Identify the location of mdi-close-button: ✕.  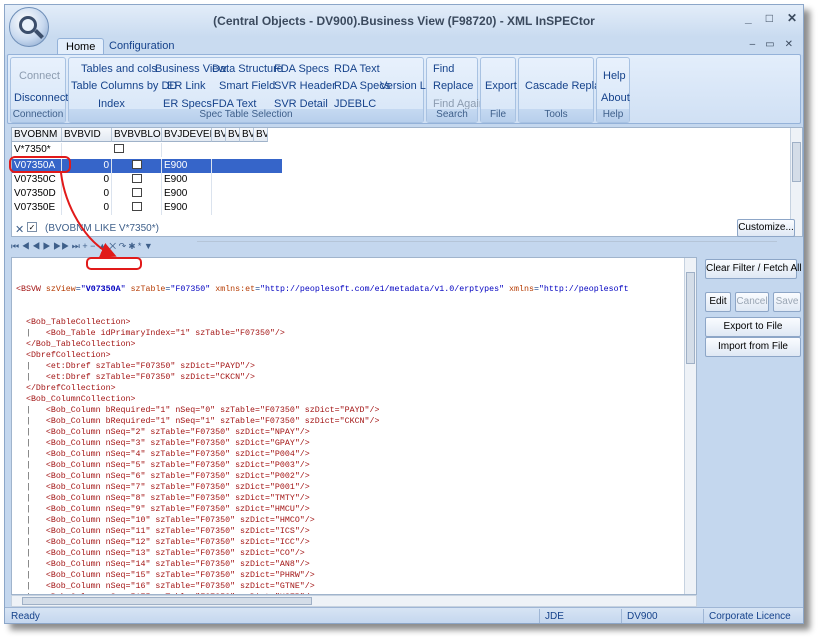
(789, 44).